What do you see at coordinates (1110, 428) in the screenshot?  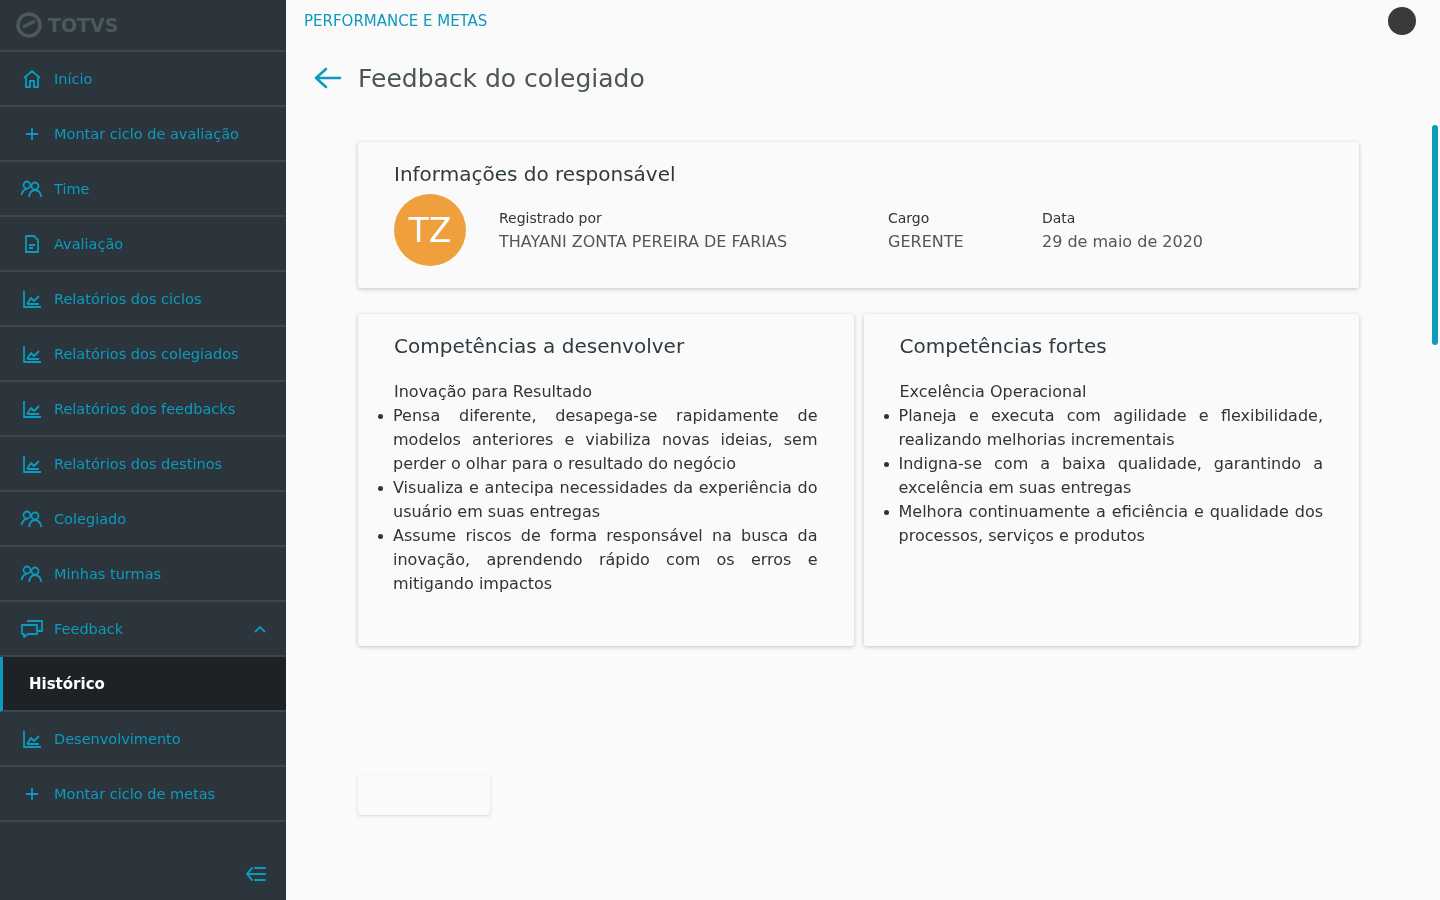 I see `competency-description: Planeja e executa com agilidade e flexibilidade, realizando melhorias incrementais` at bounding box center [1110, 428].